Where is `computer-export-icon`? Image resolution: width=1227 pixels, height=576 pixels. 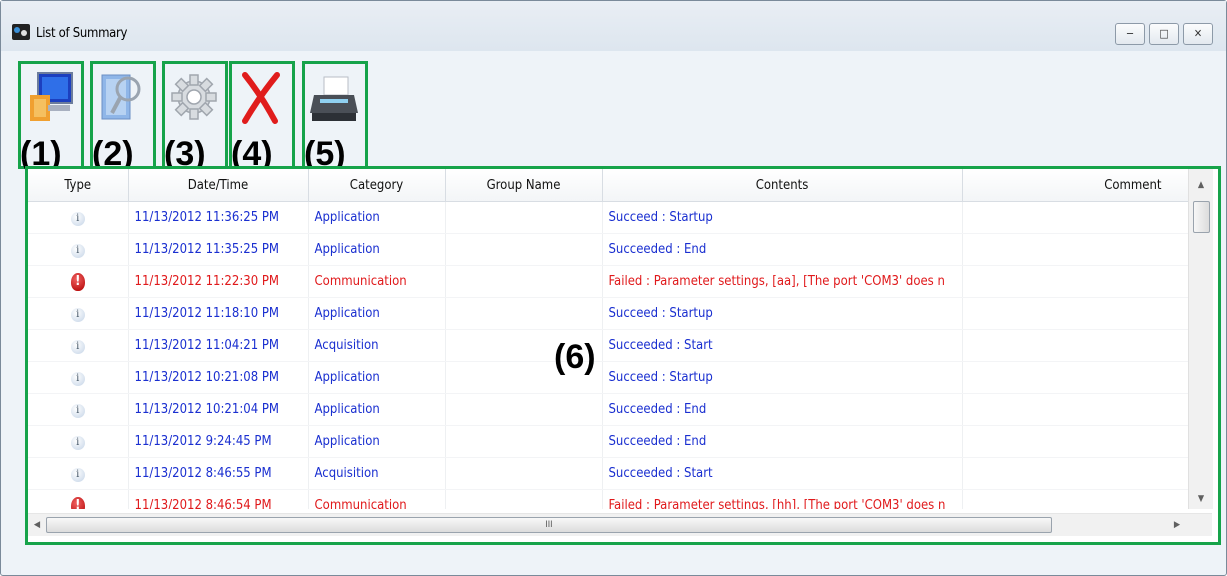 computer-export-icon is located at coordinates (51, 96).